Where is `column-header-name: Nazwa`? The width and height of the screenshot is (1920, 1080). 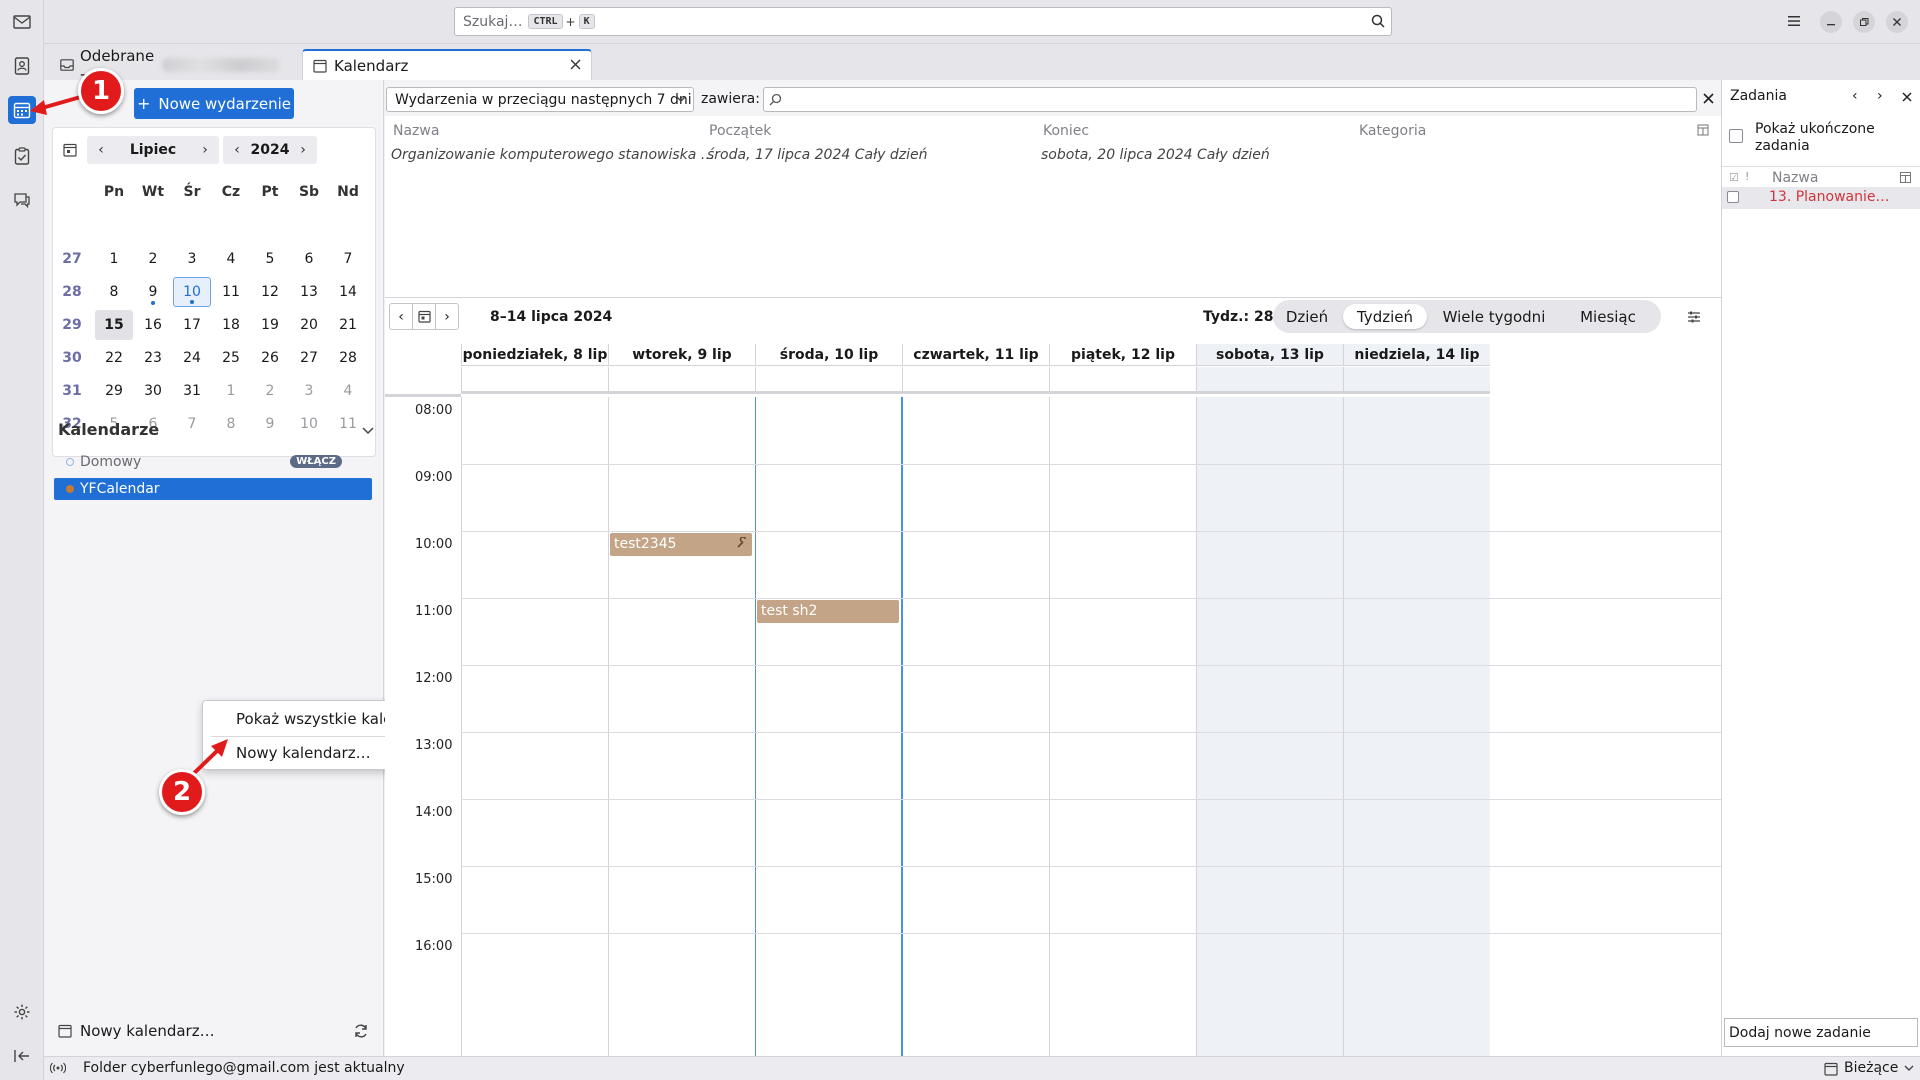
column-header-name: Nazwa is located at coordinates (416, 131).